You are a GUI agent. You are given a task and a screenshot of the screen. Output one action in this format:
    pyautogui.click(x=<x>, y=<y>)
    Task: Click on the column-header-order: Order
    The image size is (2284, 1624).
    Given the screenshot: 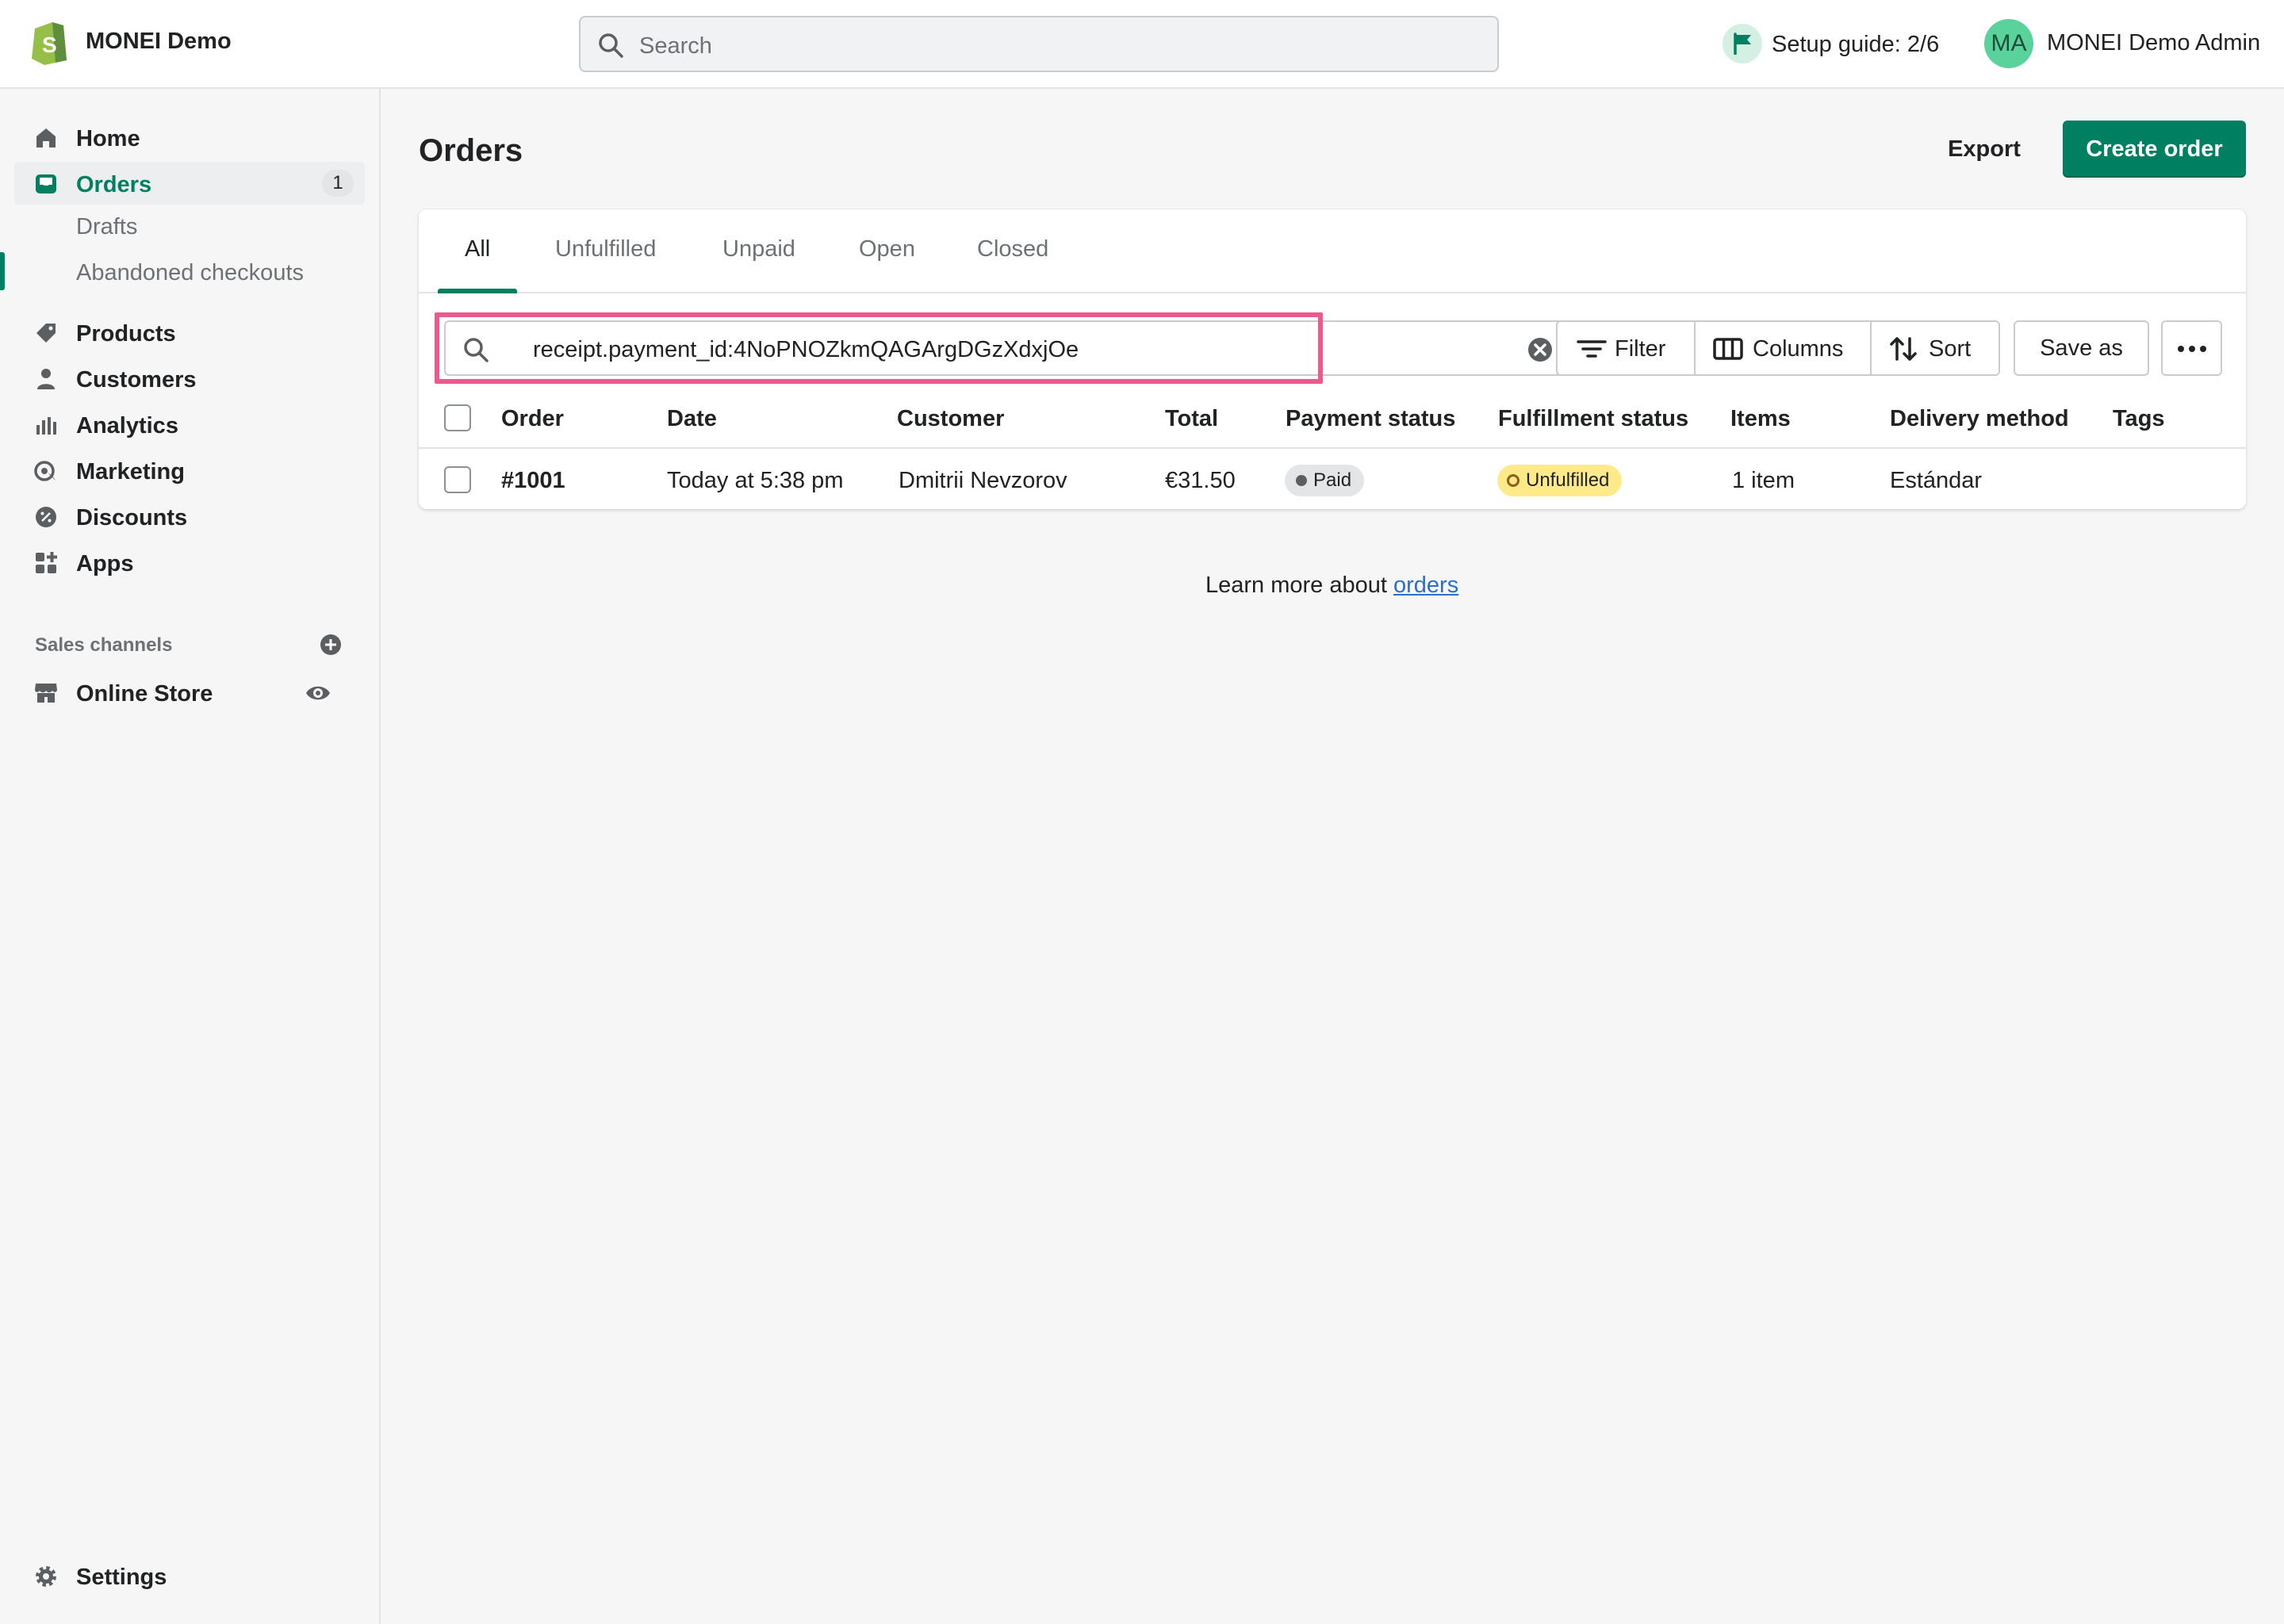 What is the action you would take?
    pyautogui.click(x=532, y=419)
    